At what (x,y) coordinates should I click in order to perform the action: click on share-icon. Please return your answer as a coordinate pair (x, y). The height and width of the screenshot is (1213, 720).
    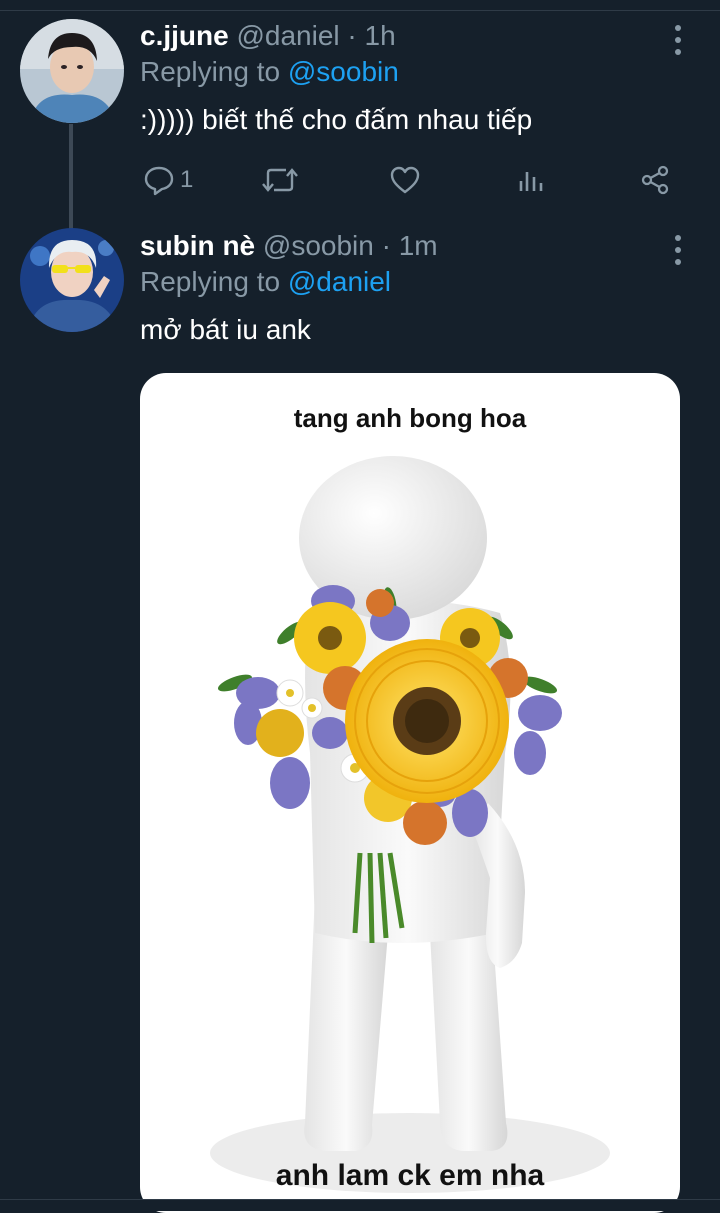
    Looking at the image, I should click on (655, 180).